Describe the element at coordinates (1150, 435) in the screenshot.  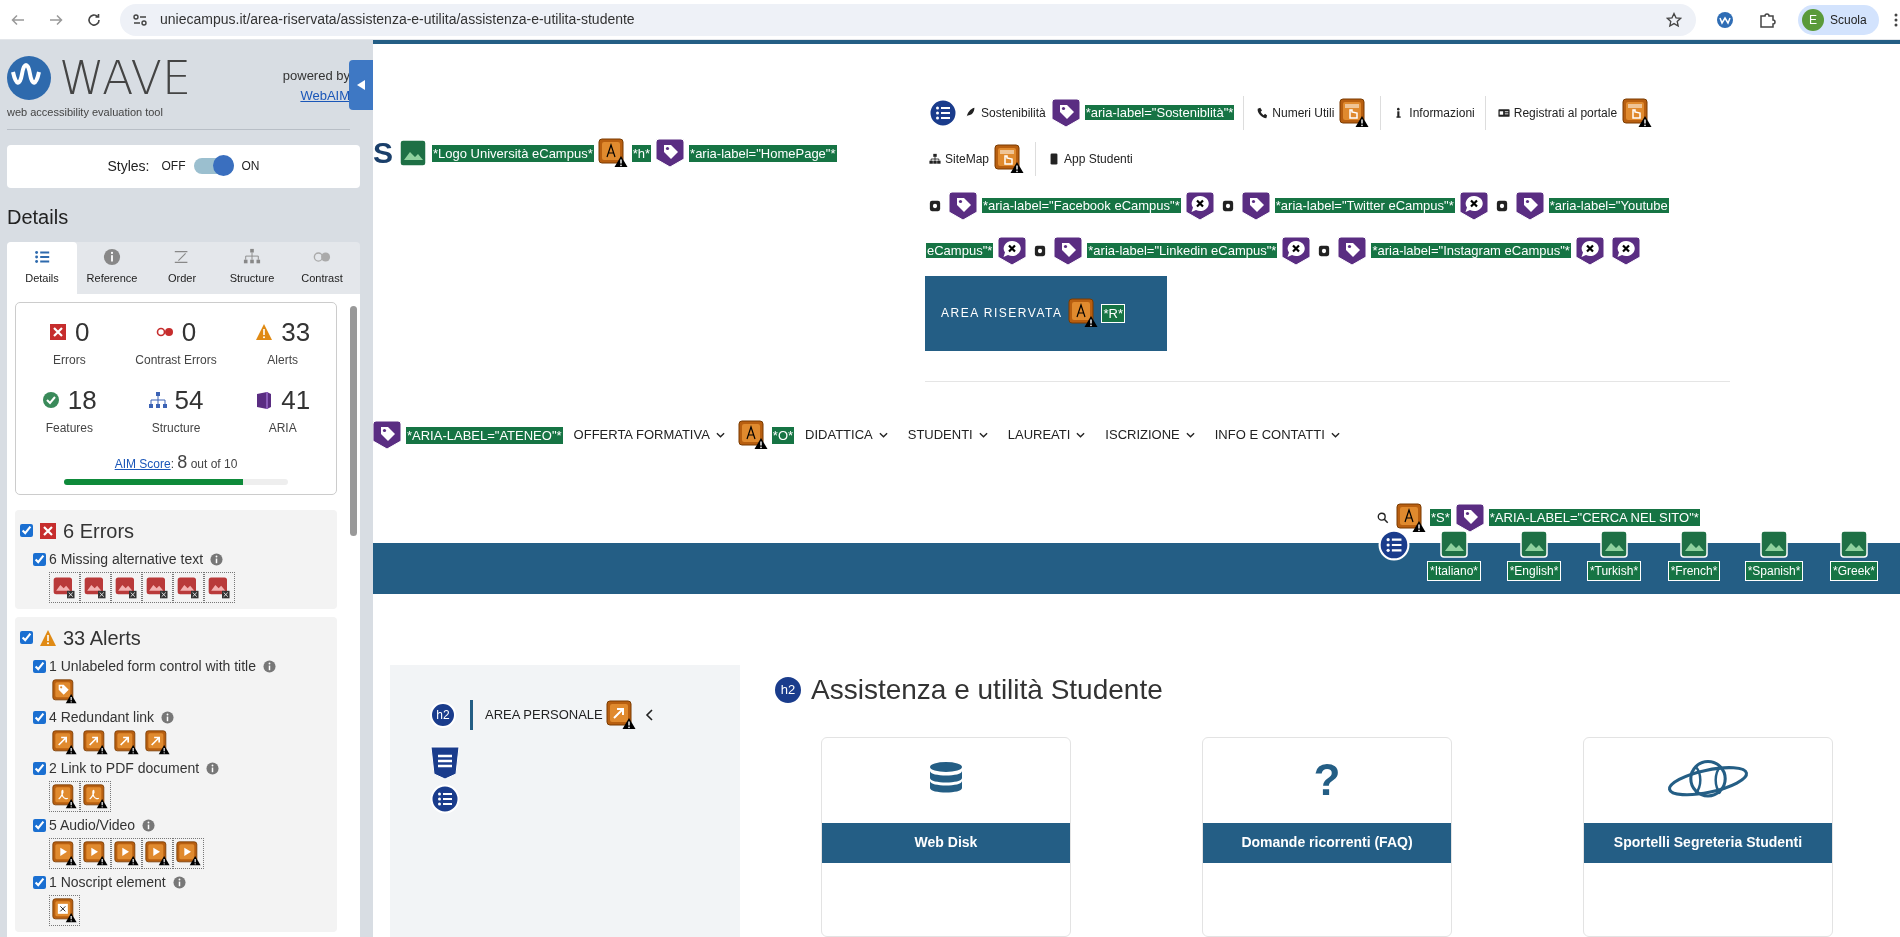
I see `nav-menu-button: ISCRIZIONE` at that location.